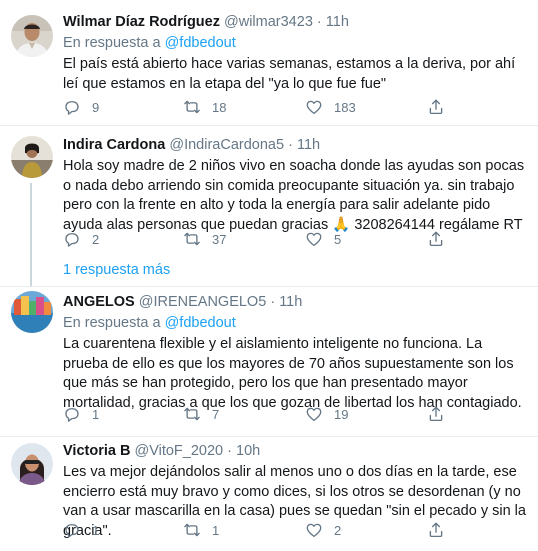 This screenshot has height=551, width=538. I want to click on like-count: 183, so click(345, 107).